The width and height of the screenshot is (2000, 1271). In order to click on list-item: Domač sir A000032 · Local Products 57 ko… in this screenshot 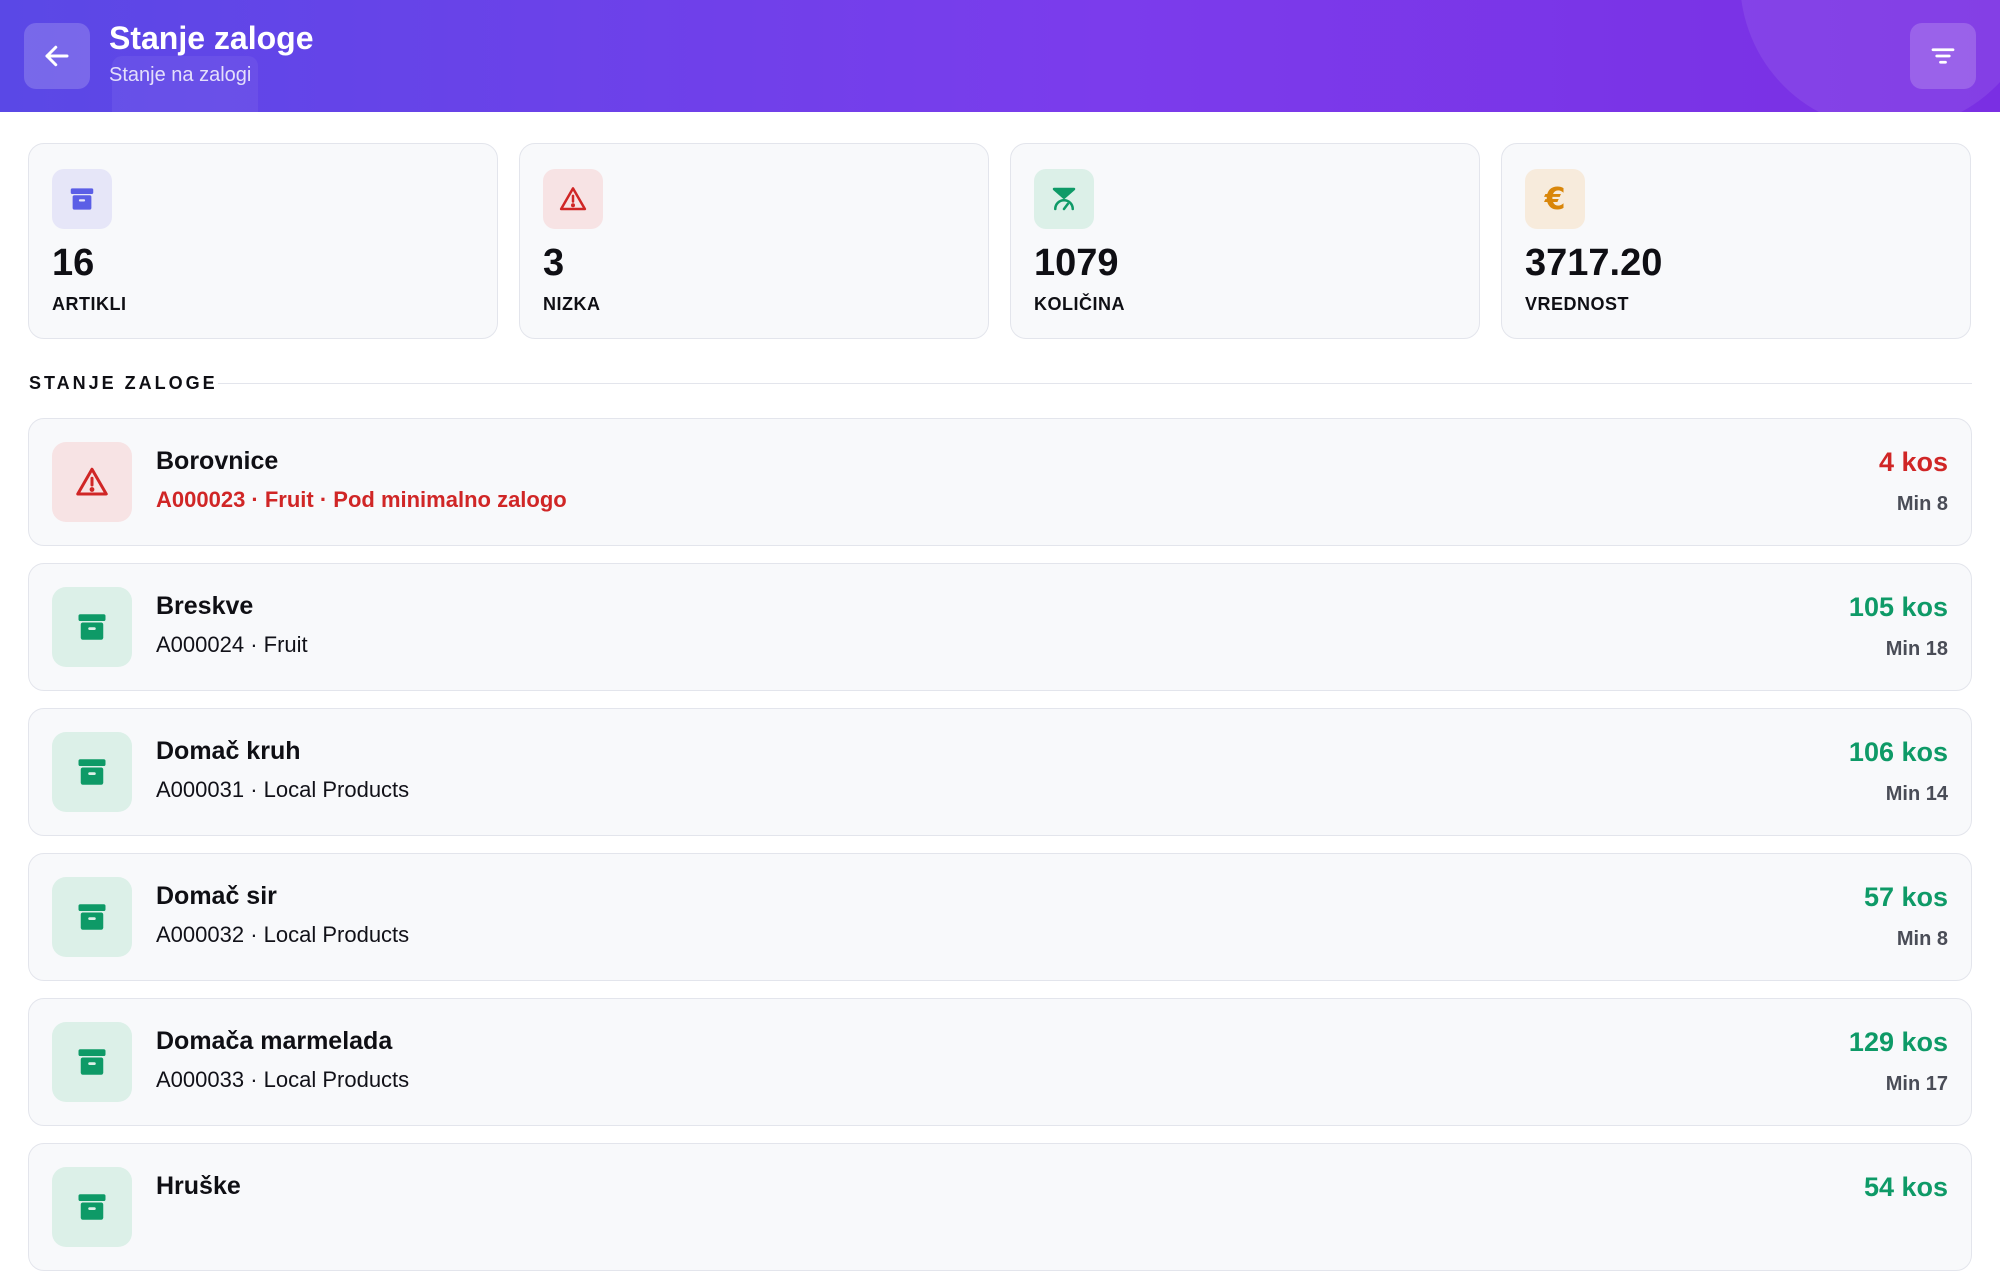, I will do `click(1000, 917)`.